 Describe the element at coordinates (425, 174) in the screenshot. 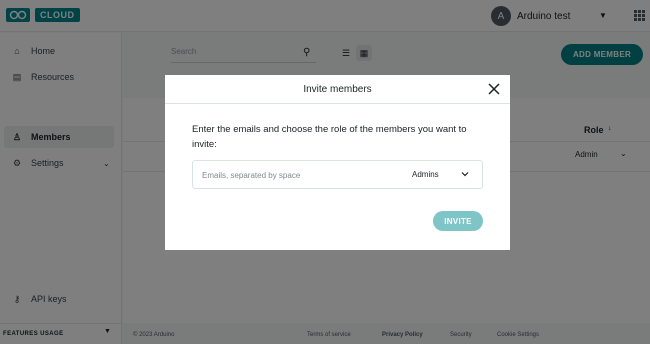

I see `role-selected-value: Admins` at that location.